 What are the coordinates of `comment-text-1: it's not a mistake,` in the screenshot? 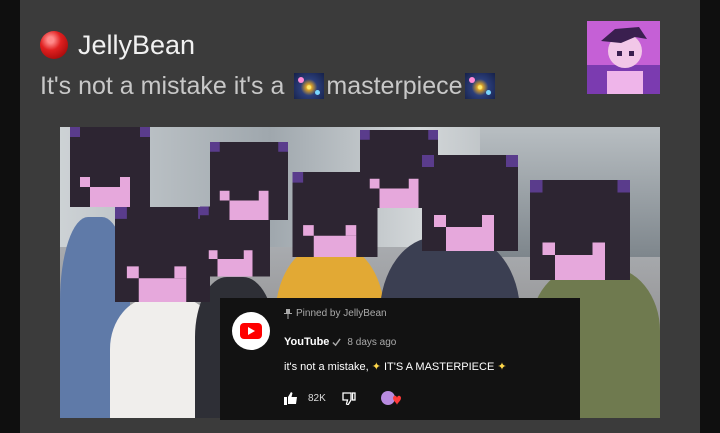 It's located at (326, 367).